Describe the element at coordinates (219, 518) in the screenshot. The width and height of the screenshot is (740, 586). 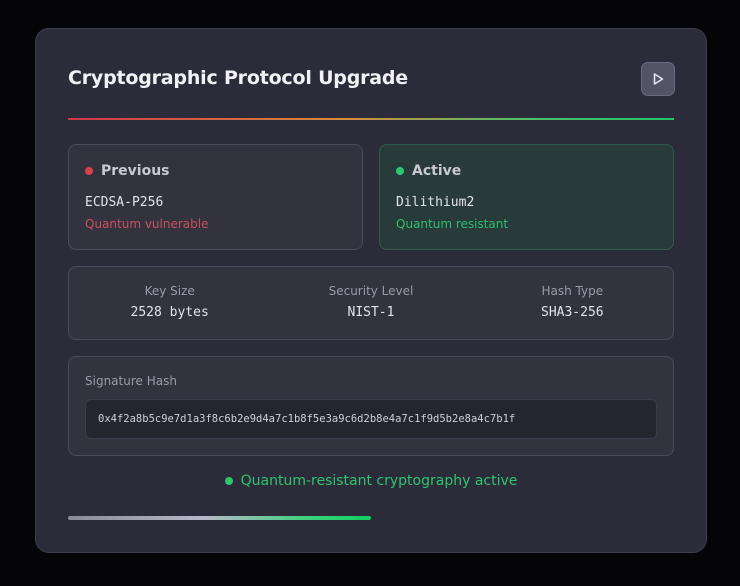
I see `progress-fill` at that location.